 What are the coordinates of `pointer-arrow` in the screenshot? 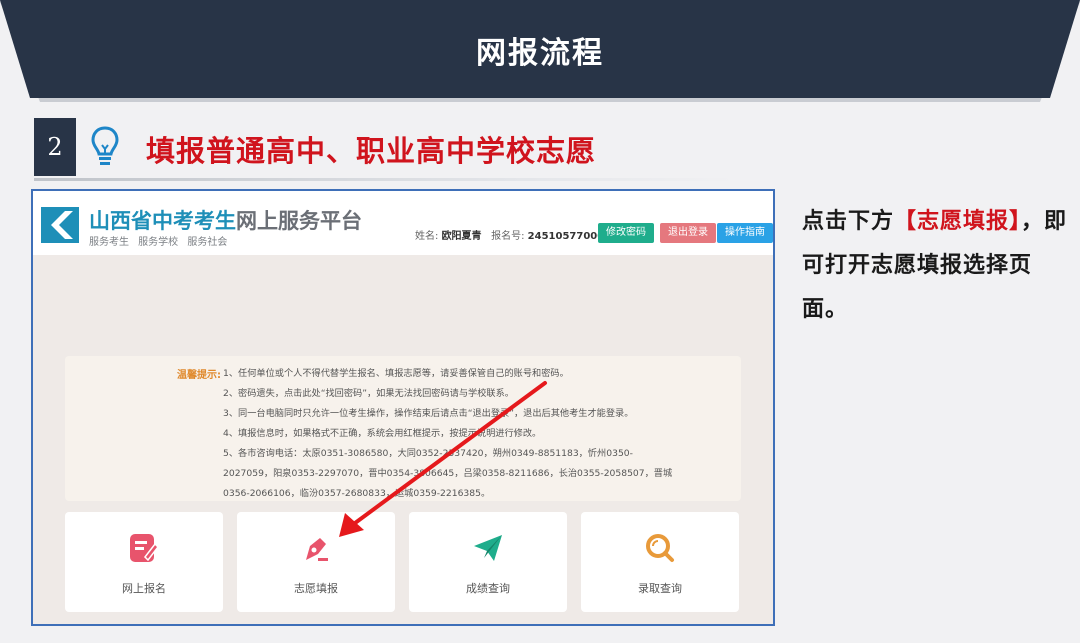 It's located at (443, 459).